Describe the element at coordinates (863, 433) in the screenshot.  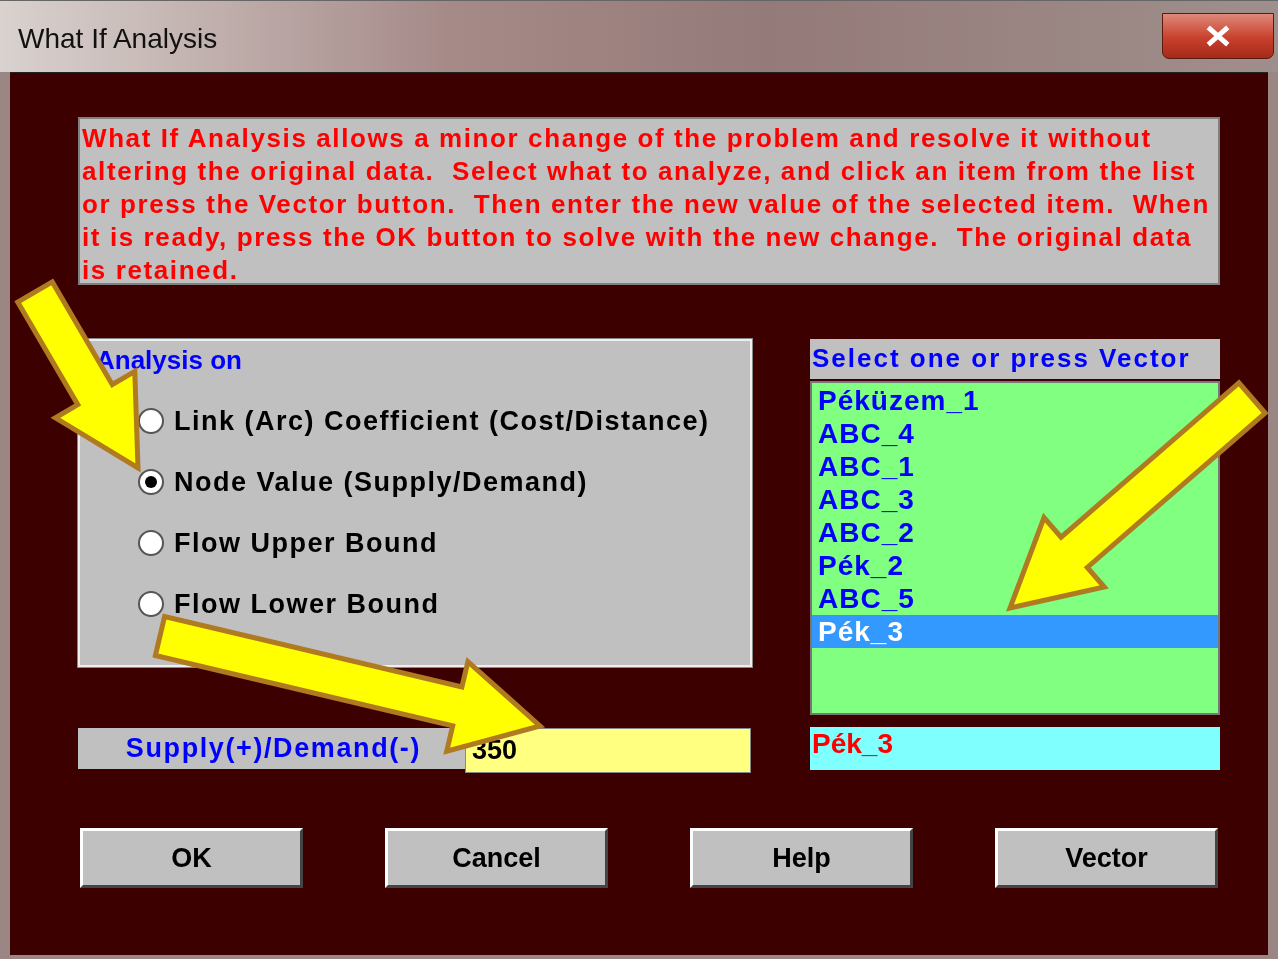
I see `list-item: ABC_4` at that location.